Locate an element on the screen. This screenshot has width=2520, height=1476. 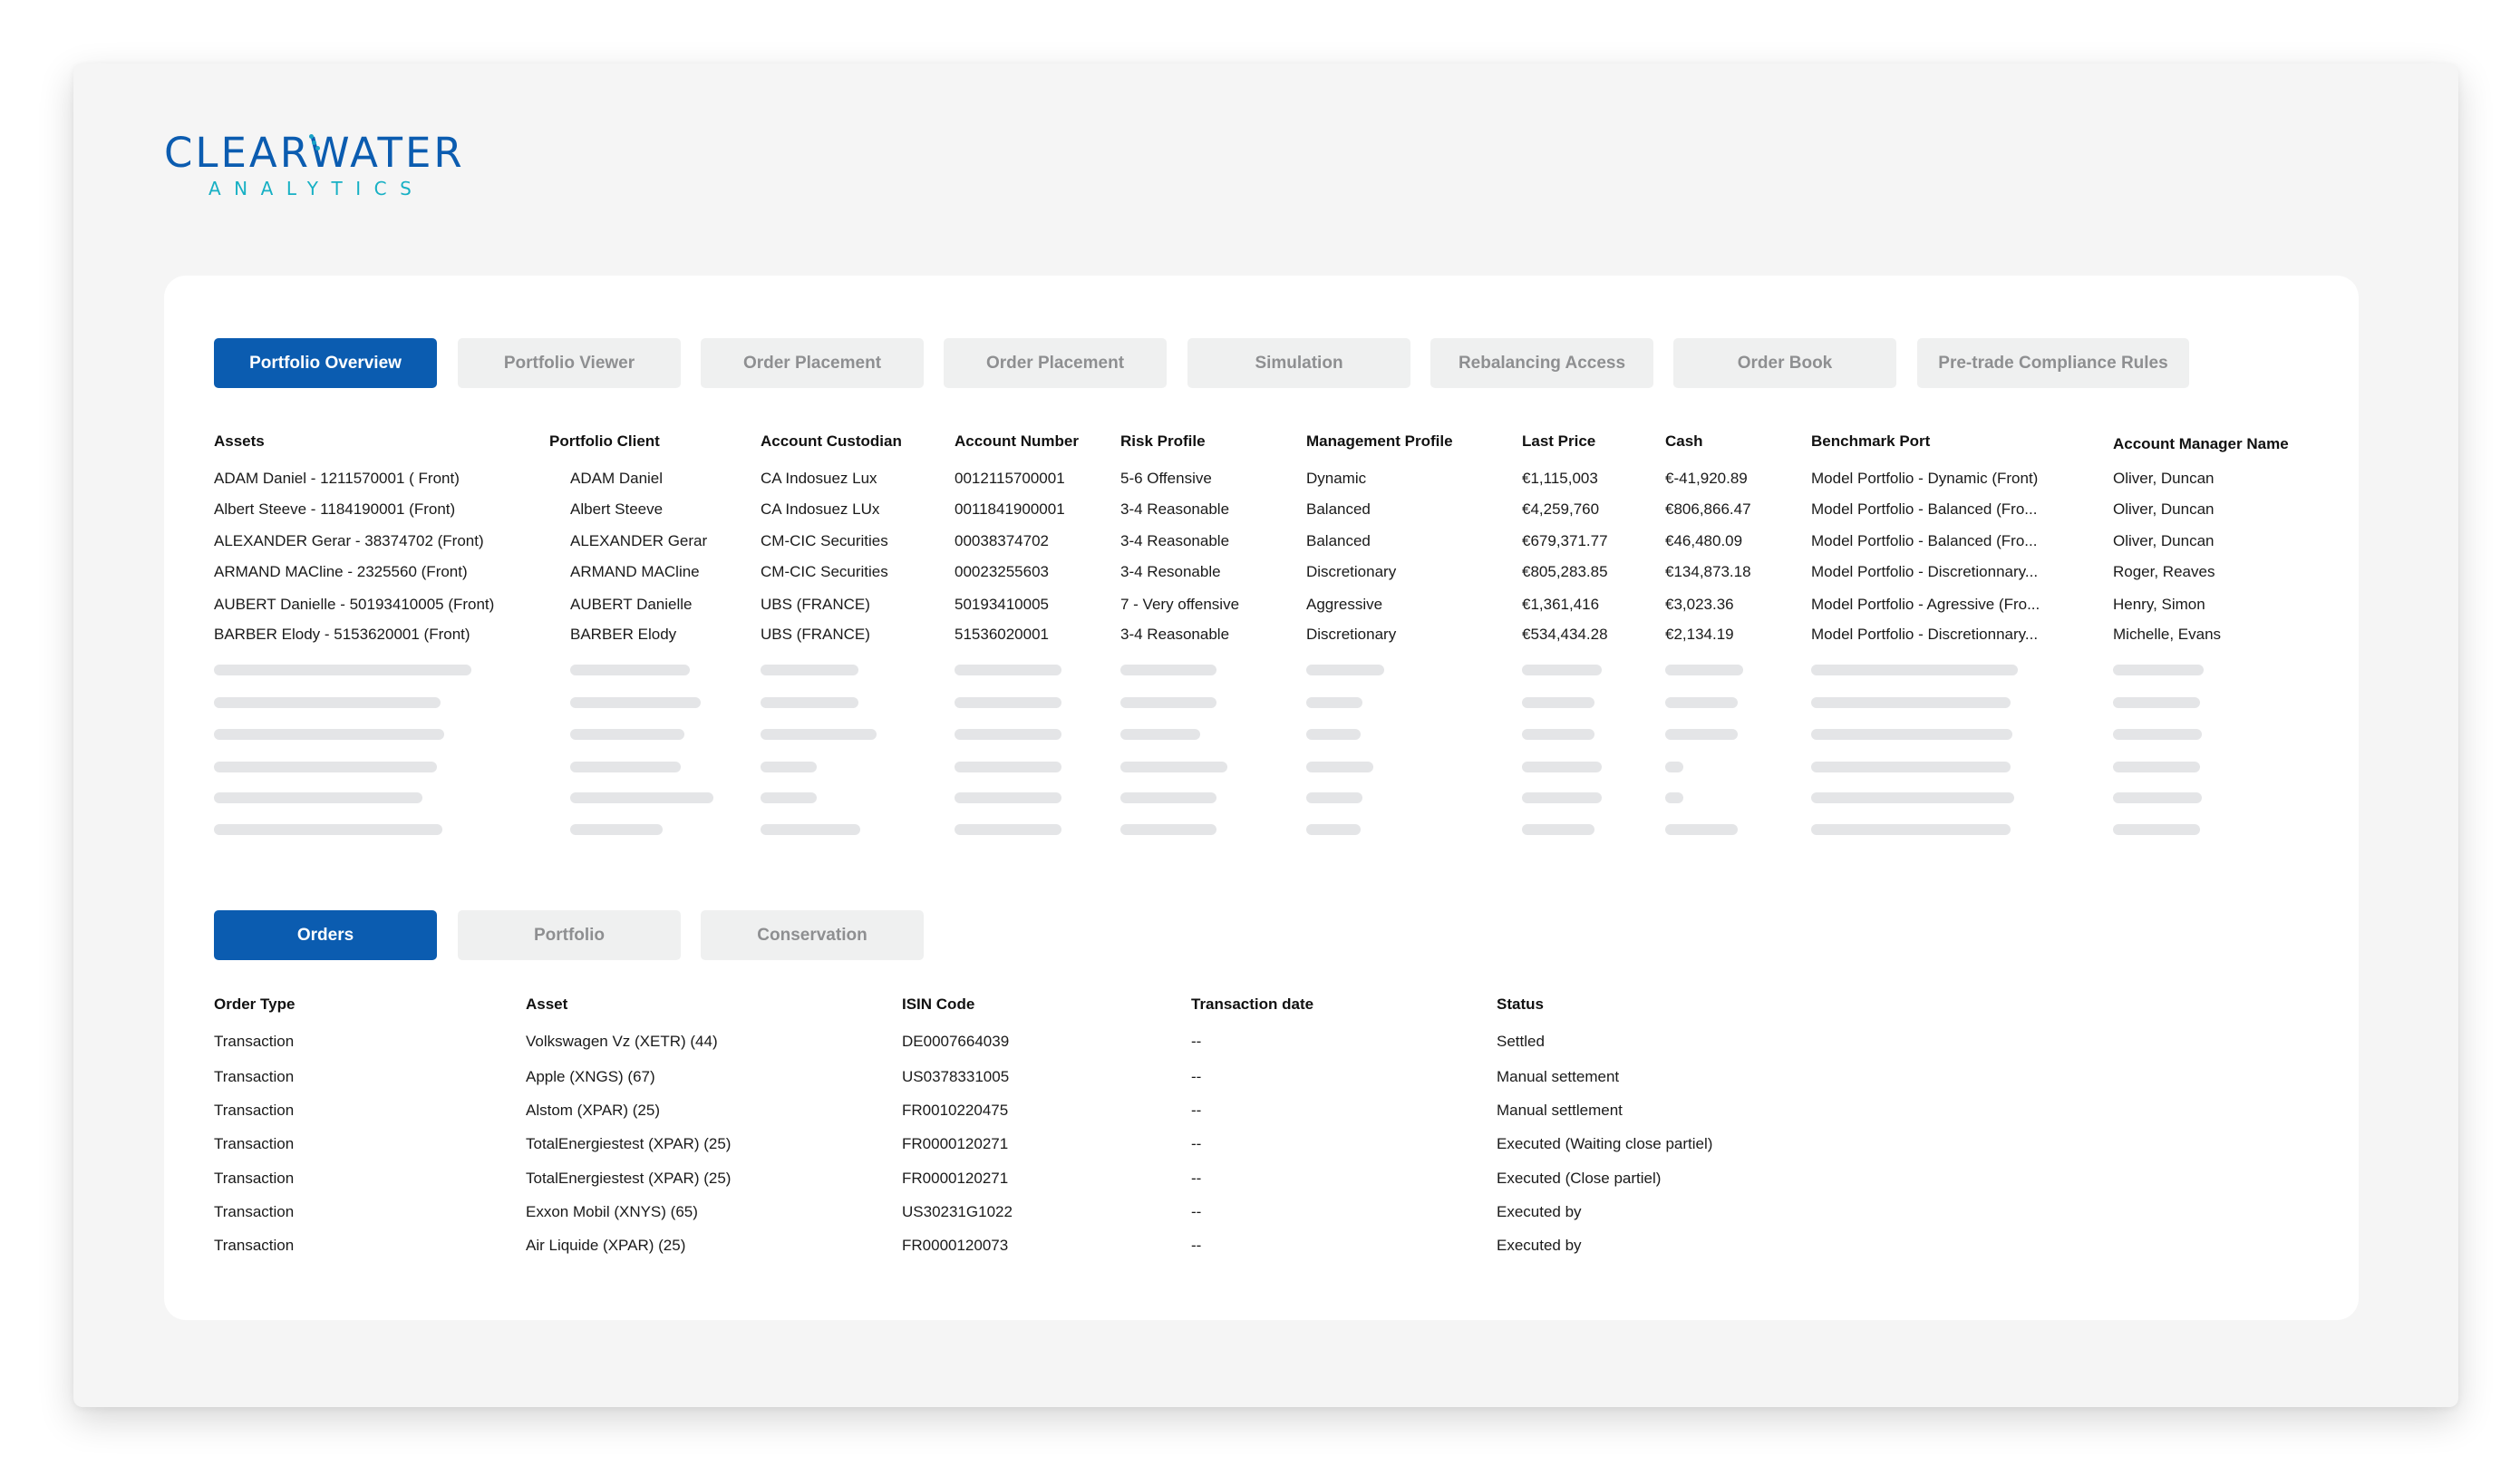
cell-isin-code: FR0010220475 is located at coordinates (956, 1110).